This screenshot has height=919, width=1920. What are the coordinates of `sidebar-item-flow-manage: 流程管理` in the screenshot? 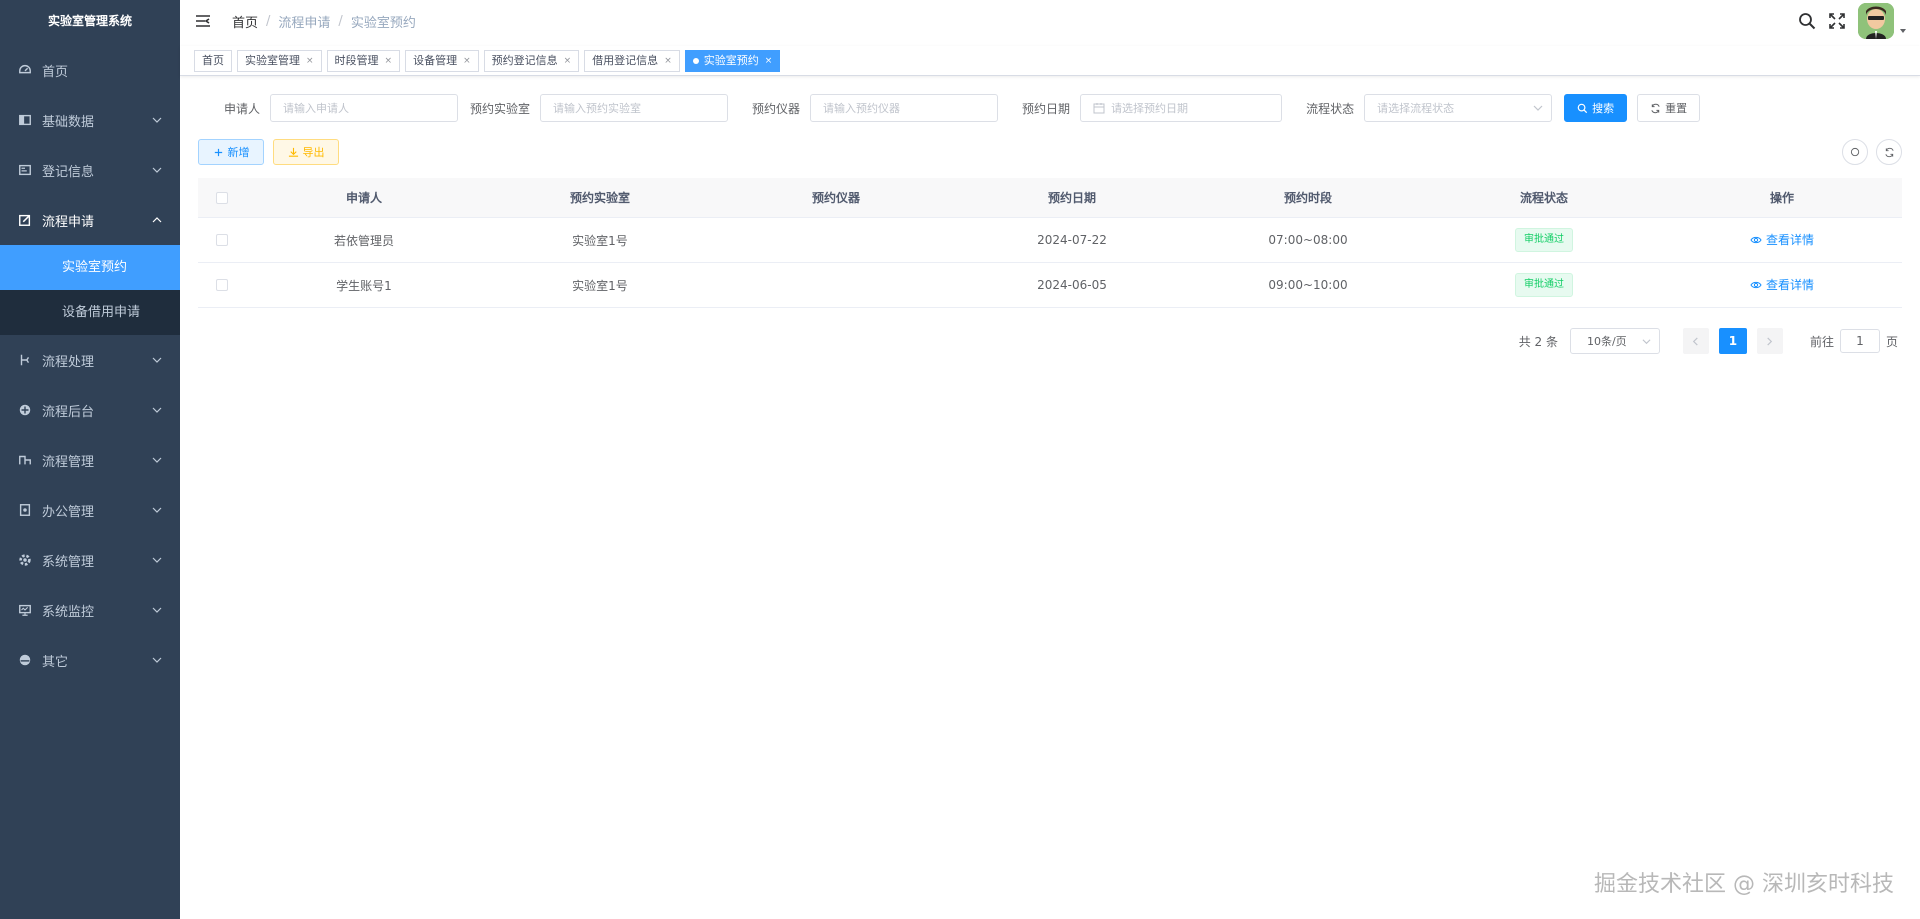 It's located at (90, 460).